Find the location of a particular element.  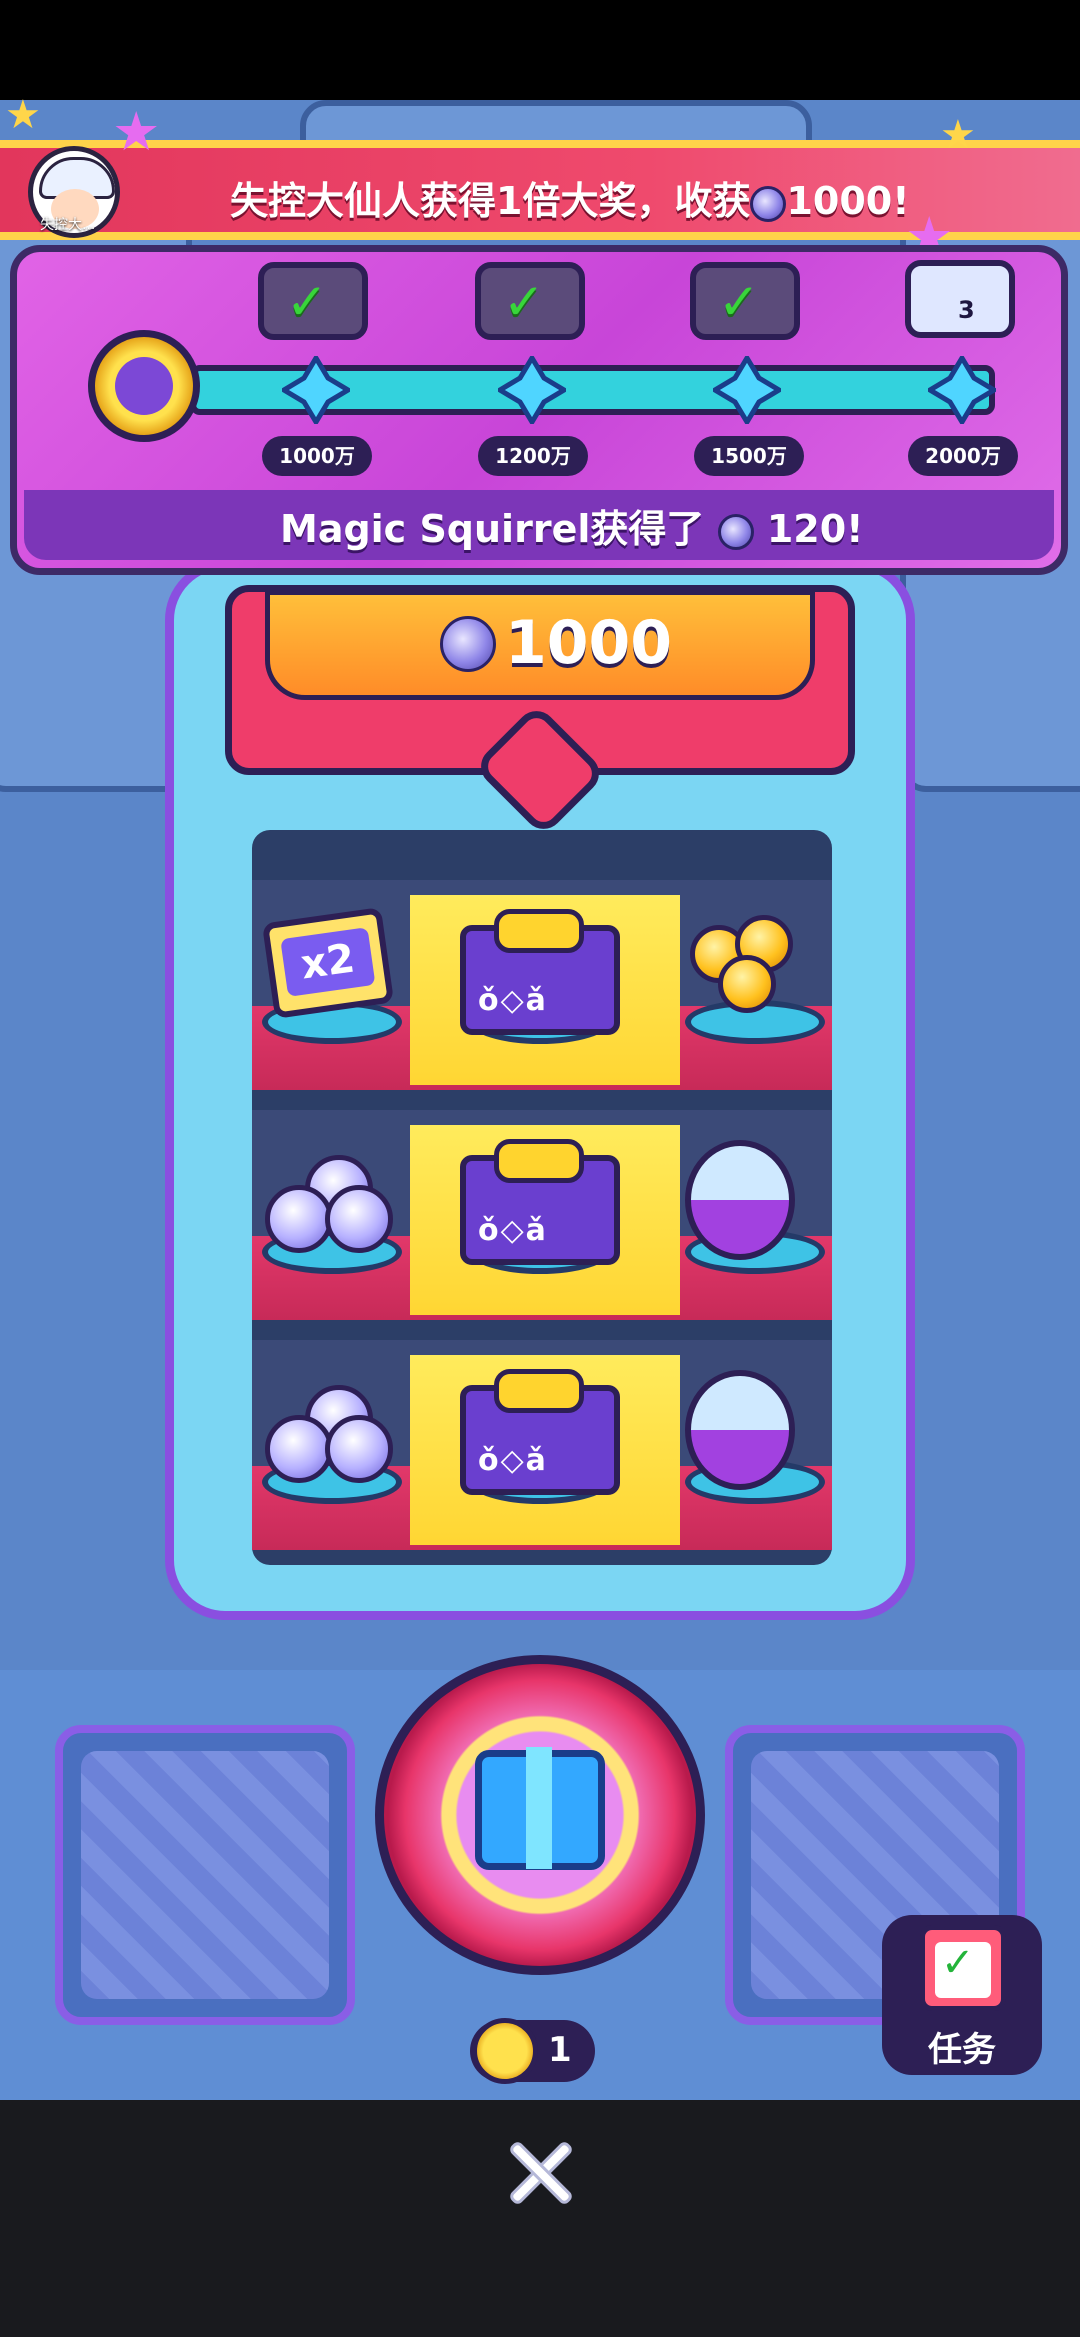

task-label: 任务 is located at coordinates (962, 2050).